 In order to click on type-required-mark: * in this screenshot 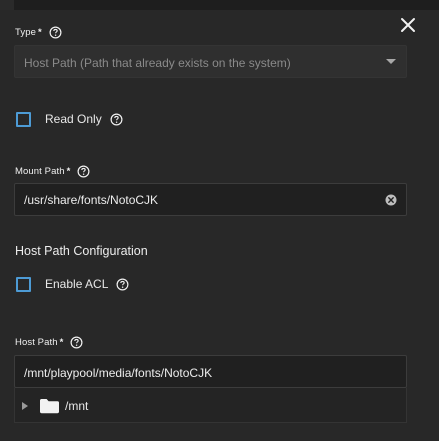, I will do `click(40, 32)`.